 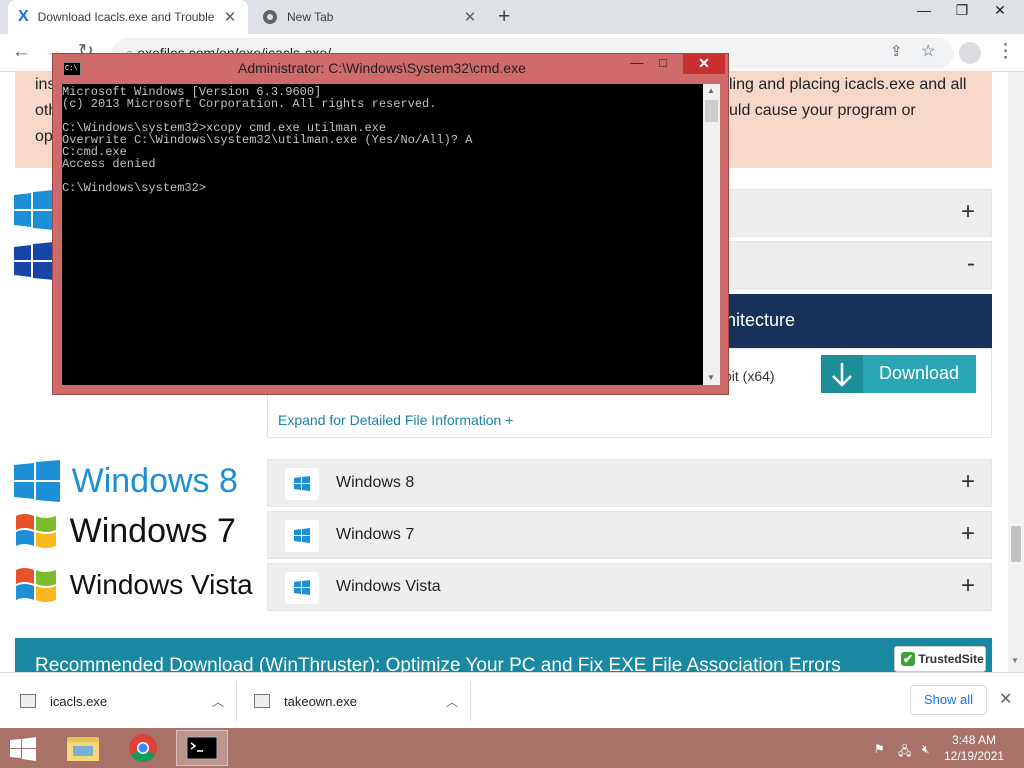 What do you see at coordinates (23, 749) in the screenshot?
I see `start-button` at bounding box center [23, 749].